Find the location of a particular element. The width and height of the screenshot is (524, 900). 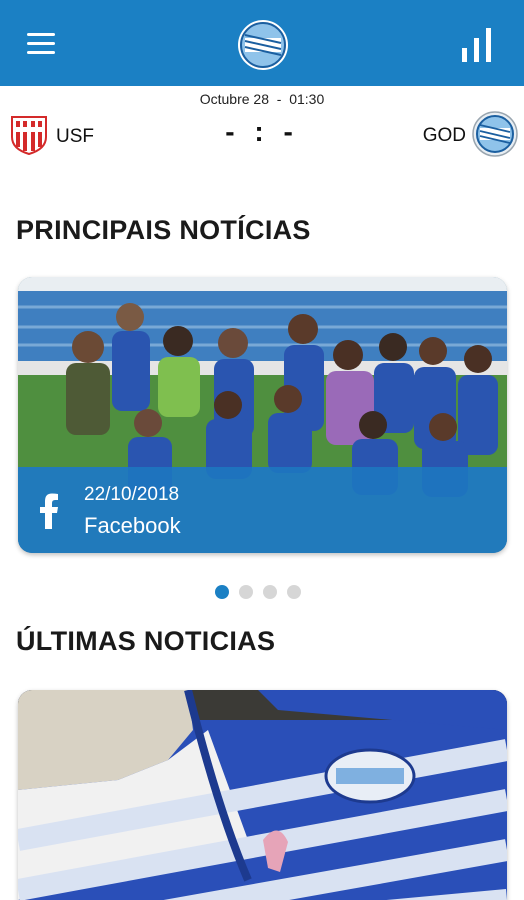

ultimas-noticias-title: ÚLTIMAS NOTICIAS is located at coordinates (146, 641).